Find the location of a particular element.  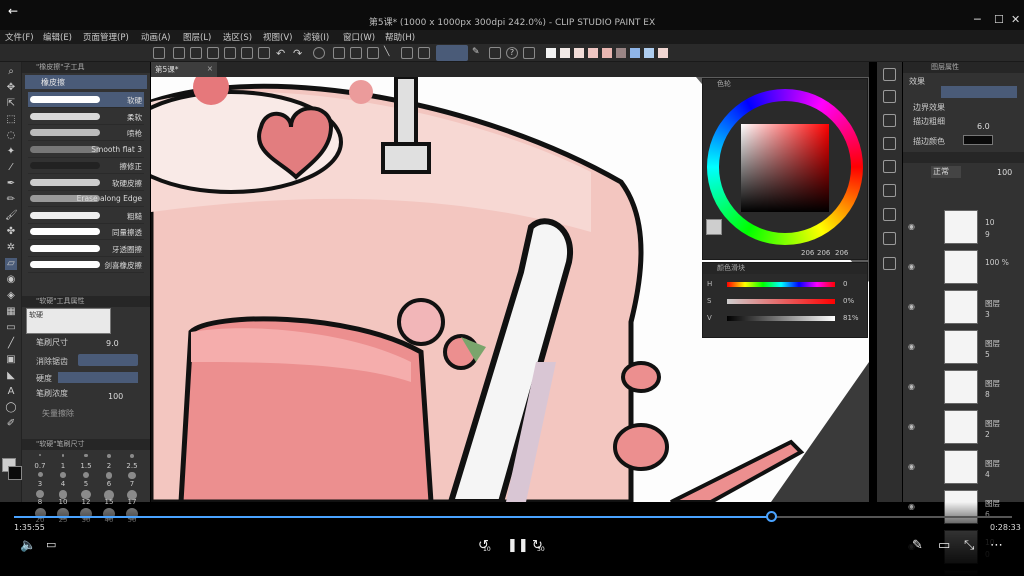

brush-list-item: 软硬 is located at coordinates (86, 100).